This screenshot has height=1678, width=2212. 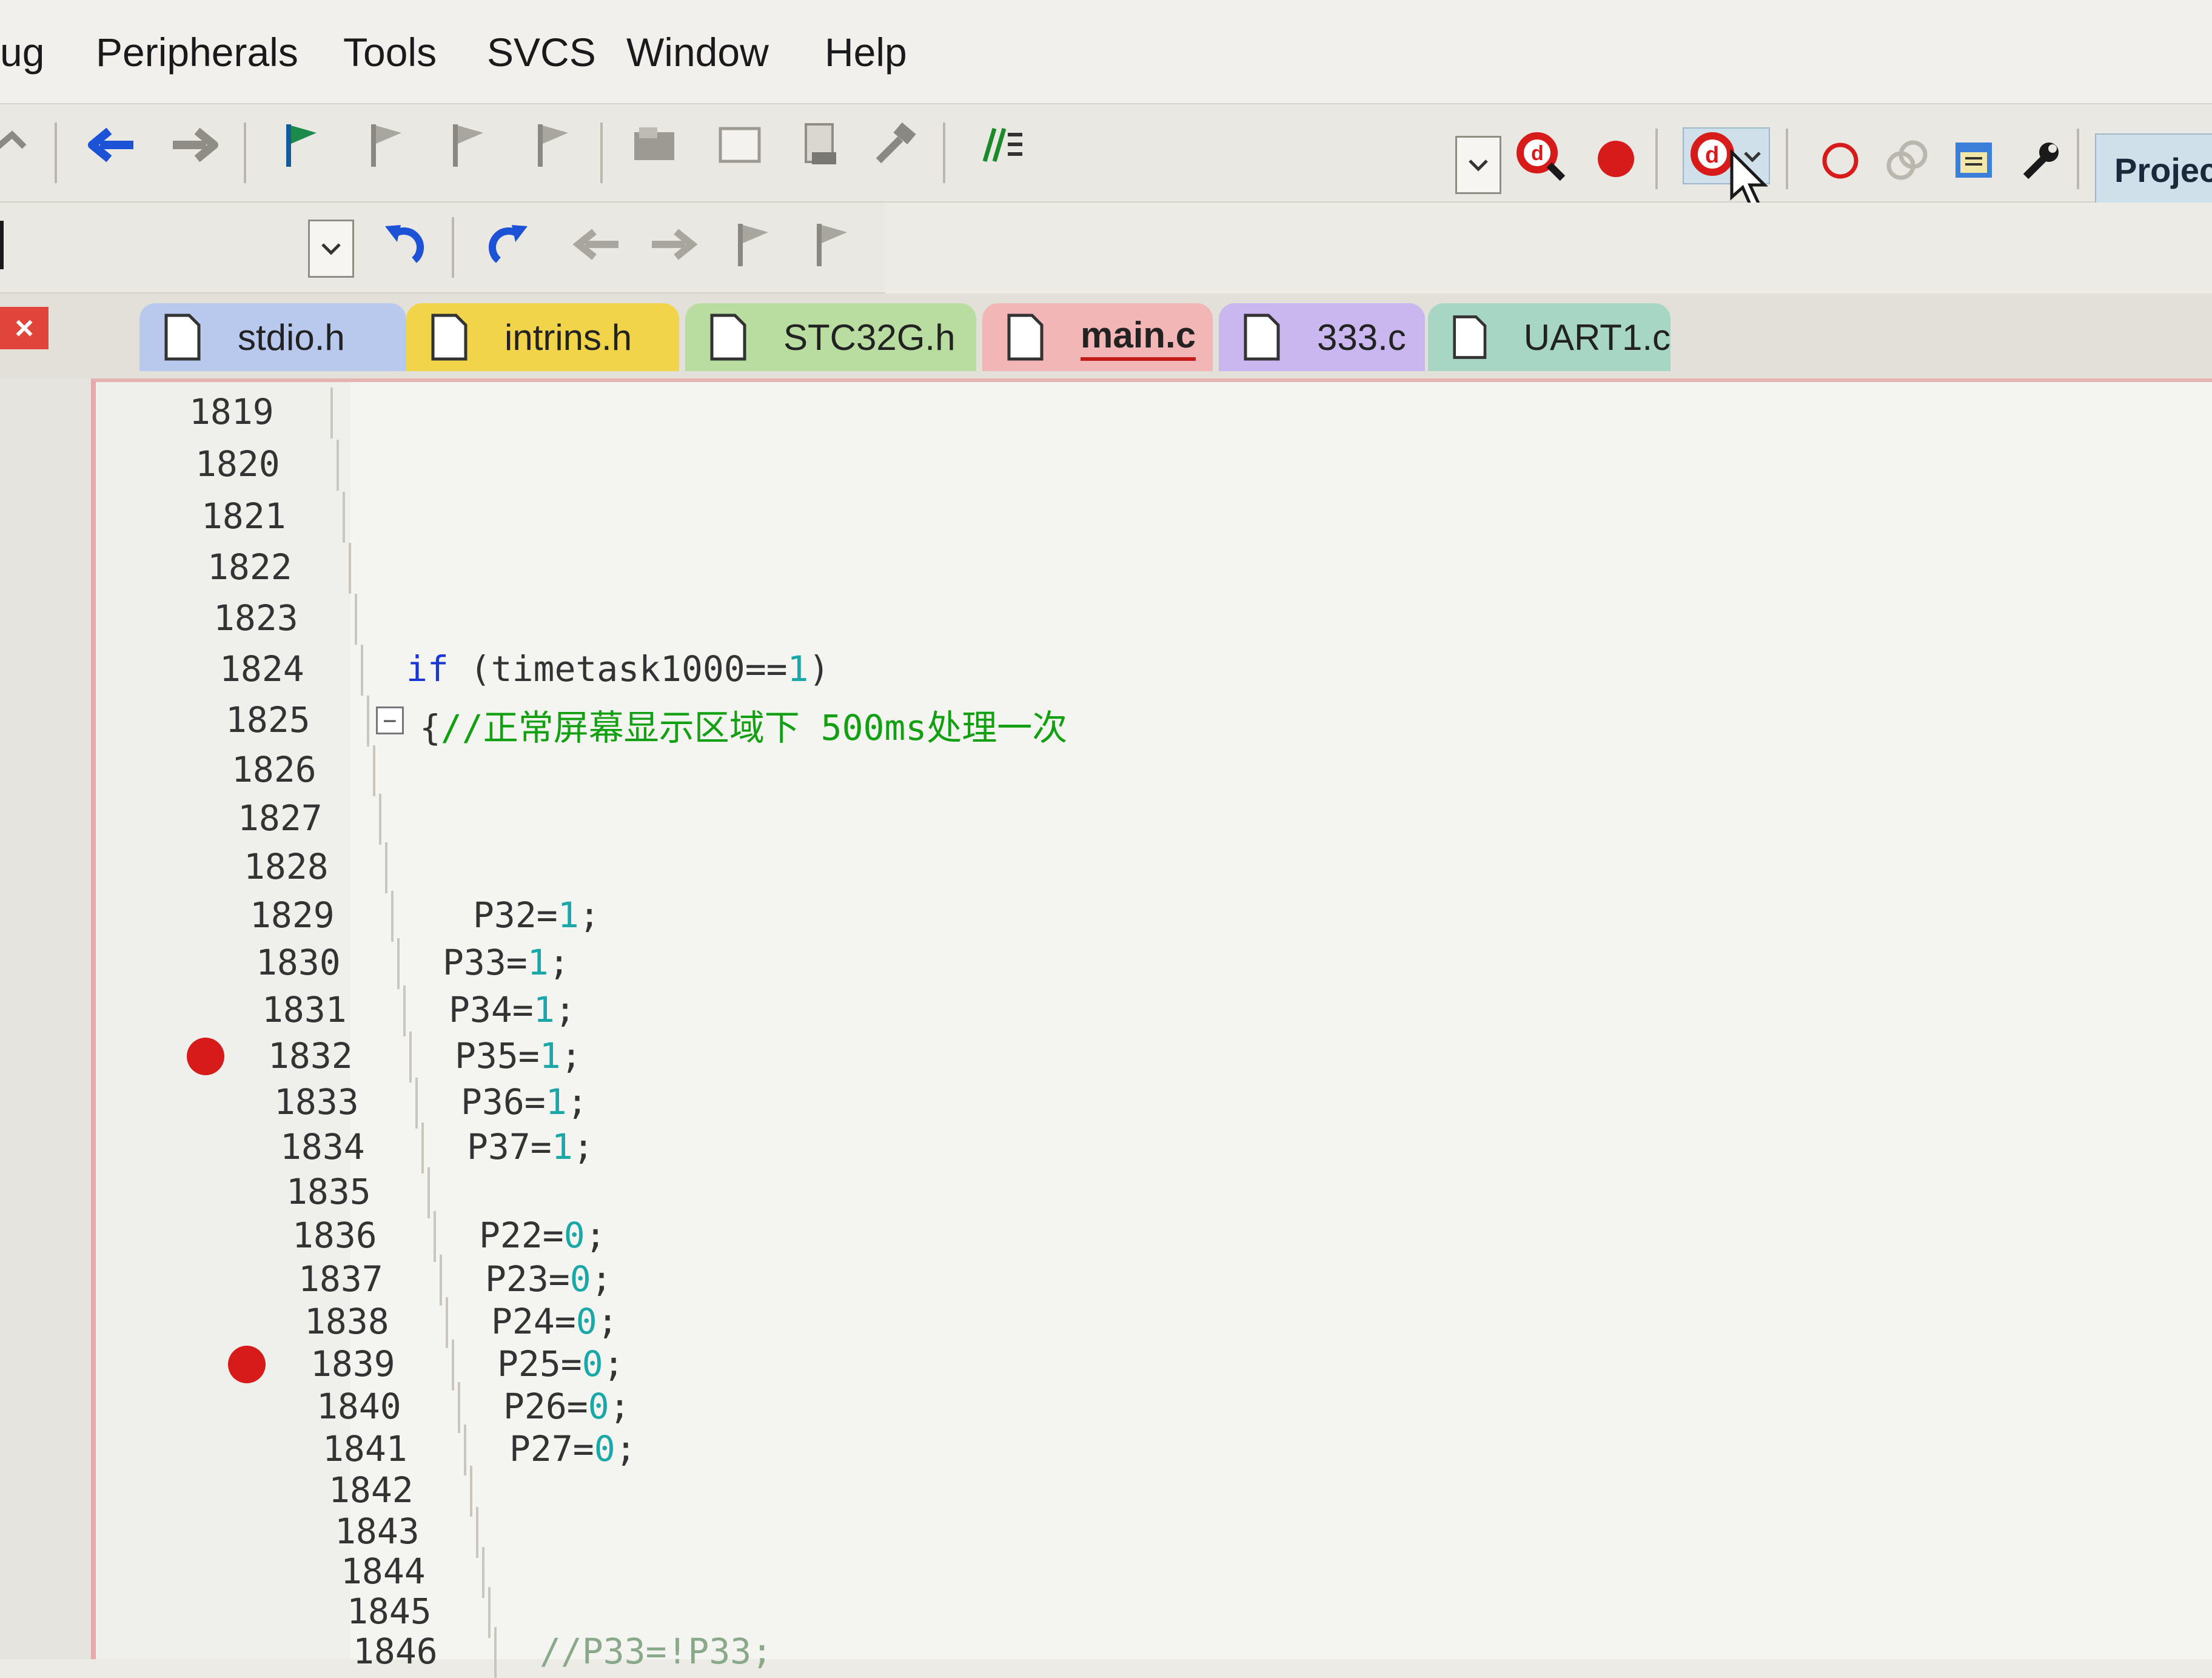 I want to click on line-number: 1843, so click(x=377, y=1531).